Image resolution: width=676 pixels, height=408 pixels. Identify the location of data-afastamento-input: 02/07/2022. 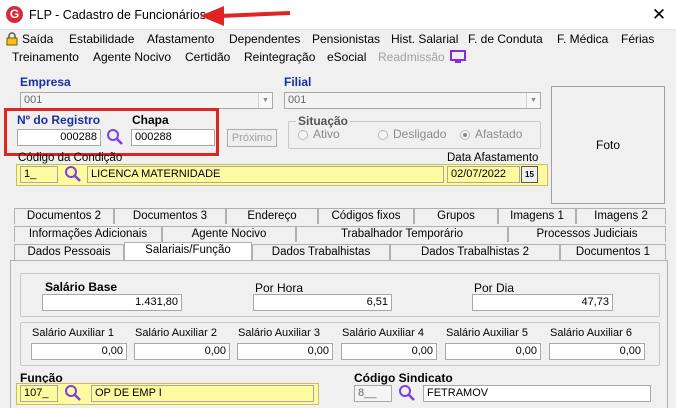
(483, 174).